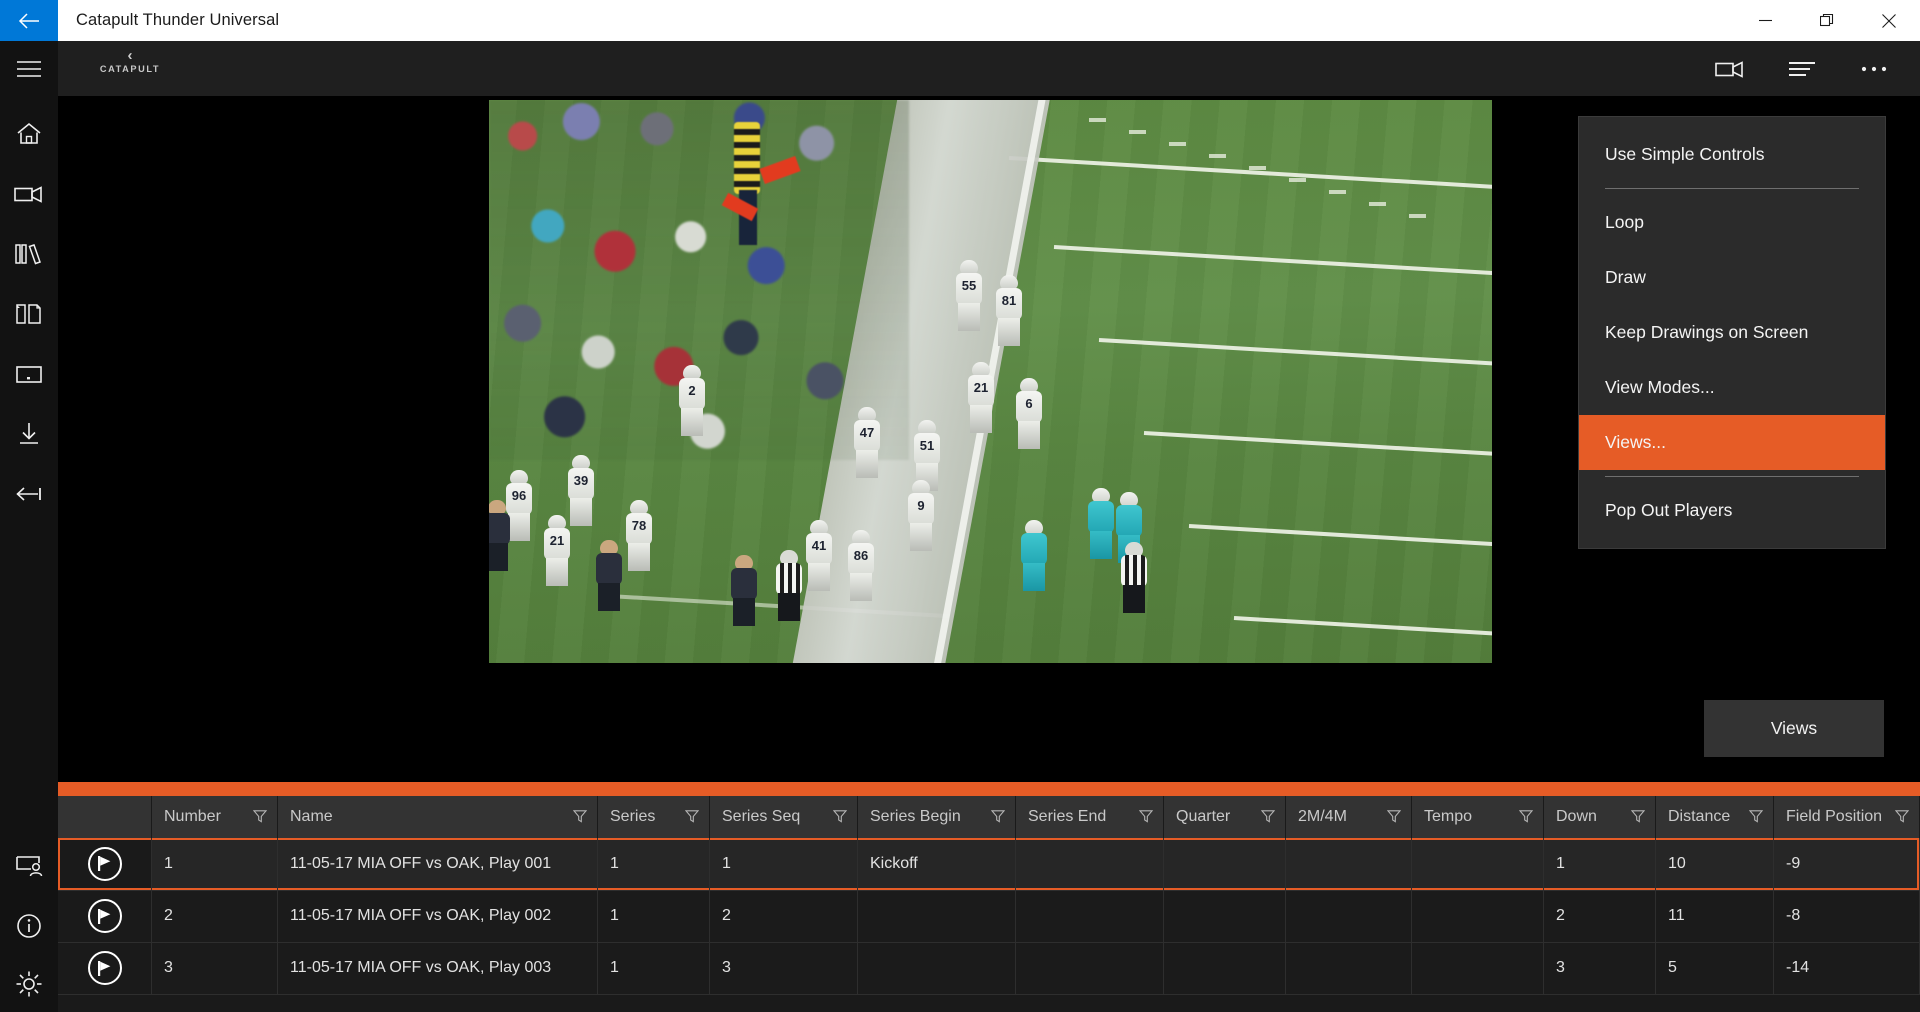 The width and height of the screenshot is (1920, 1012). I want to click on restore-button, so click(1827, 20).